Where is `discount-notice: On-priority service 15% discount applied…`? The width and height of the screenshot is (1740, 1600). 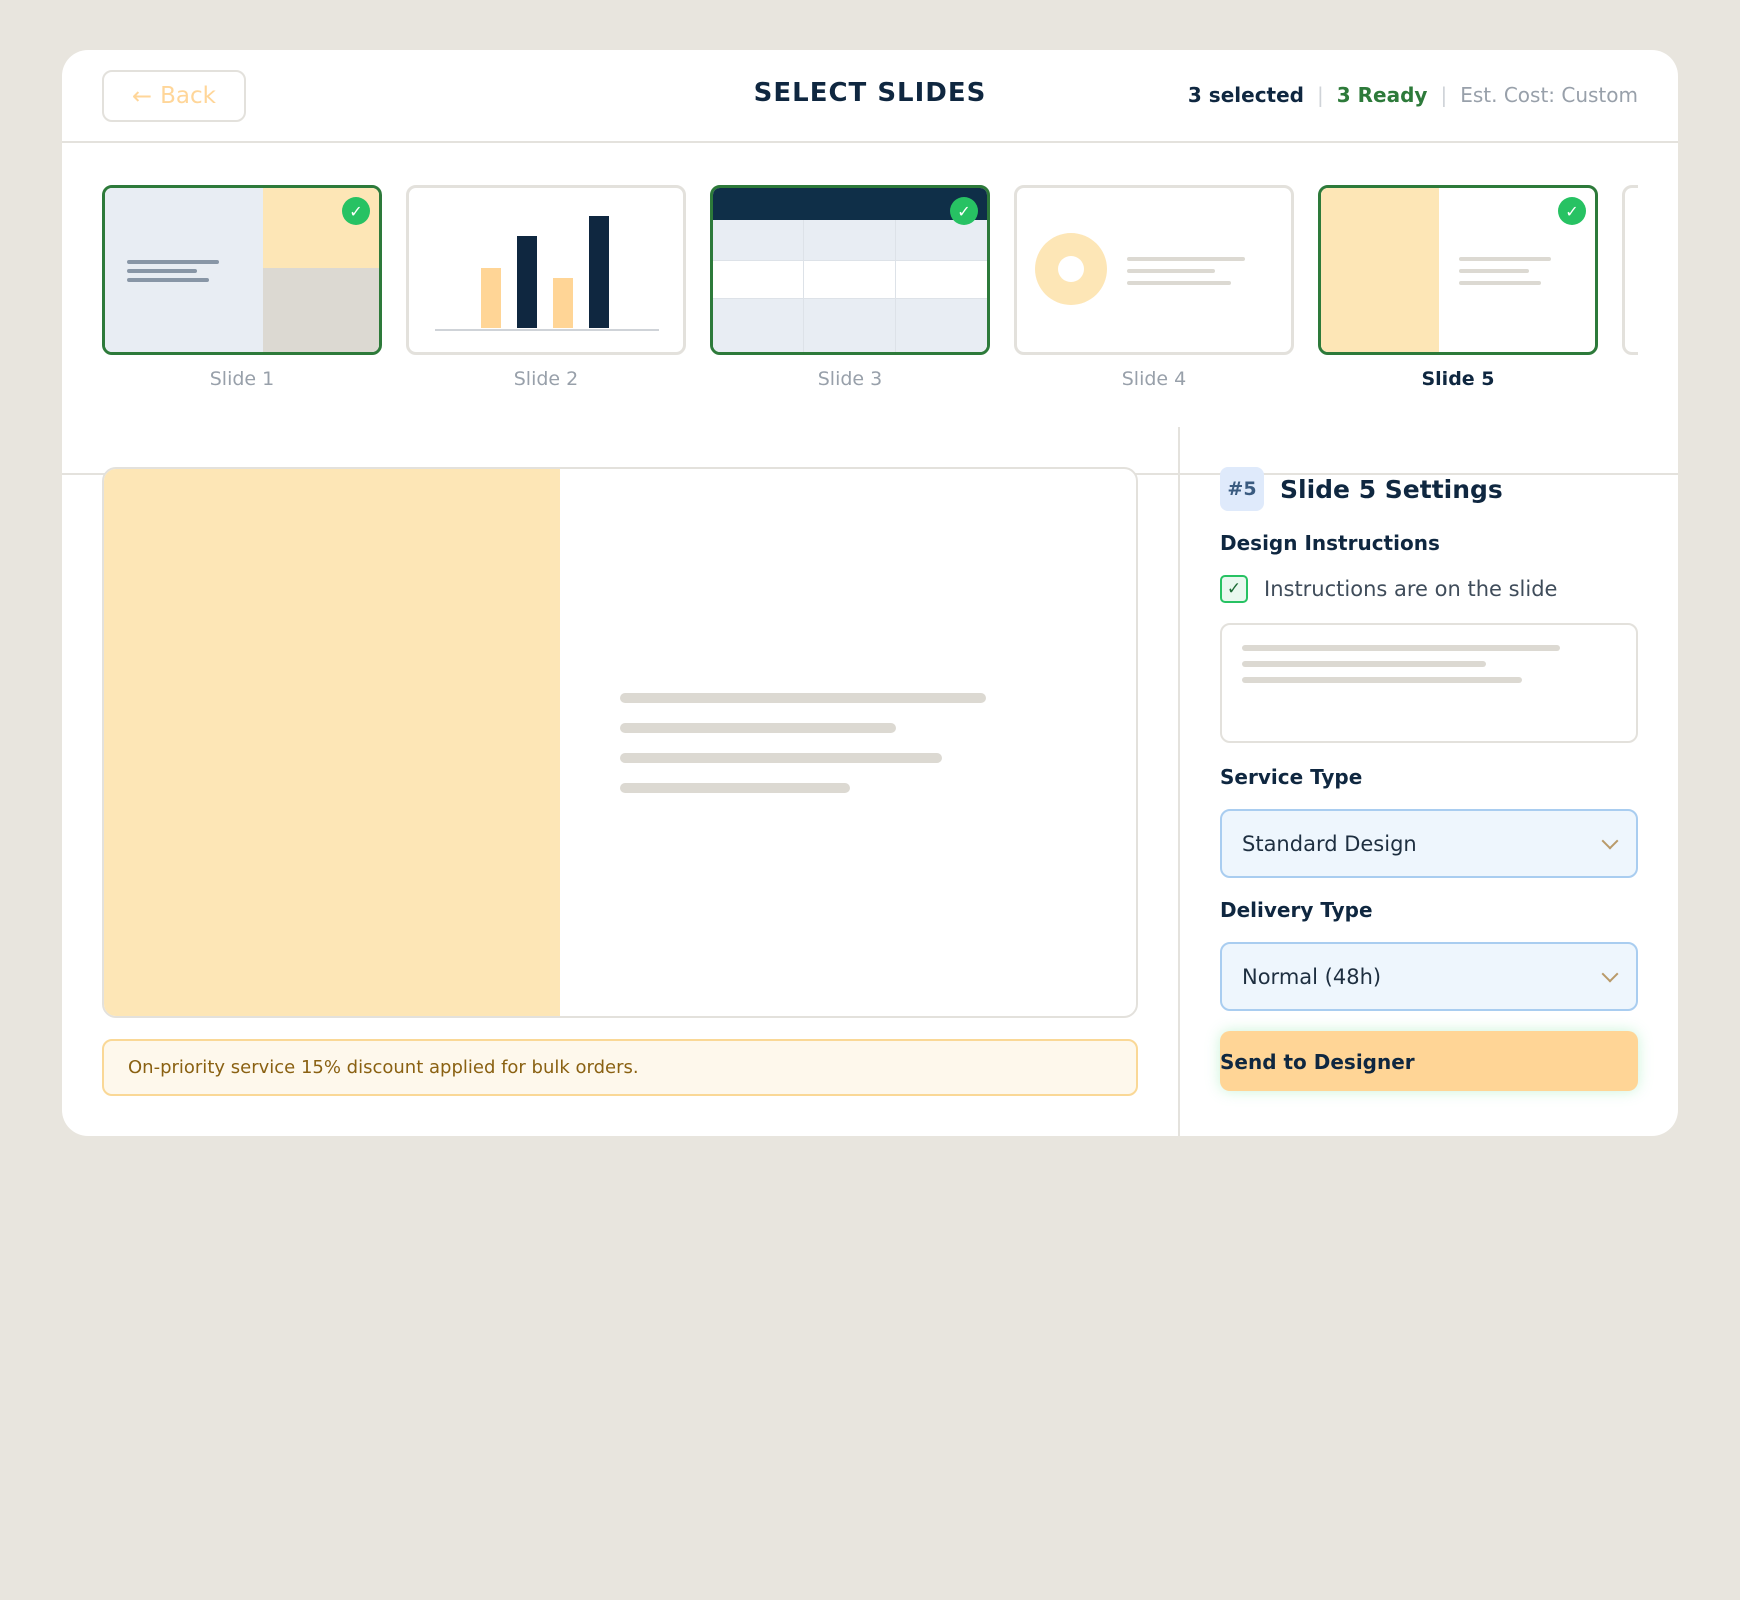
discount-notice: On-priority service 15% discount applied… is located at coordinates (620, 1067).